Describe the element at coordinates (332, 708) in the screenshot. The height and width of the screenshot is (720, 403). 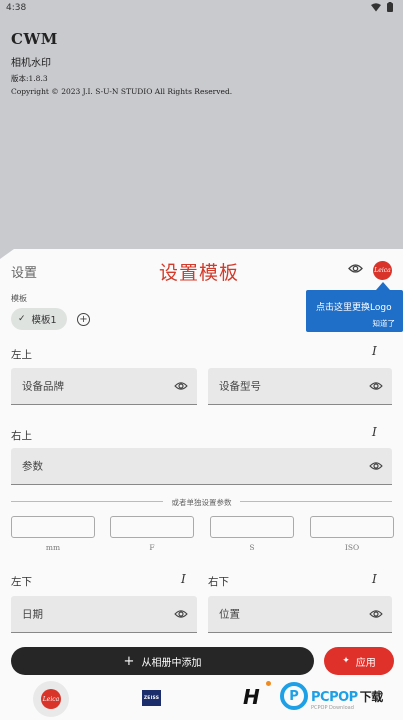
I see `watermark-subtext: PCPOP Download` at that location.